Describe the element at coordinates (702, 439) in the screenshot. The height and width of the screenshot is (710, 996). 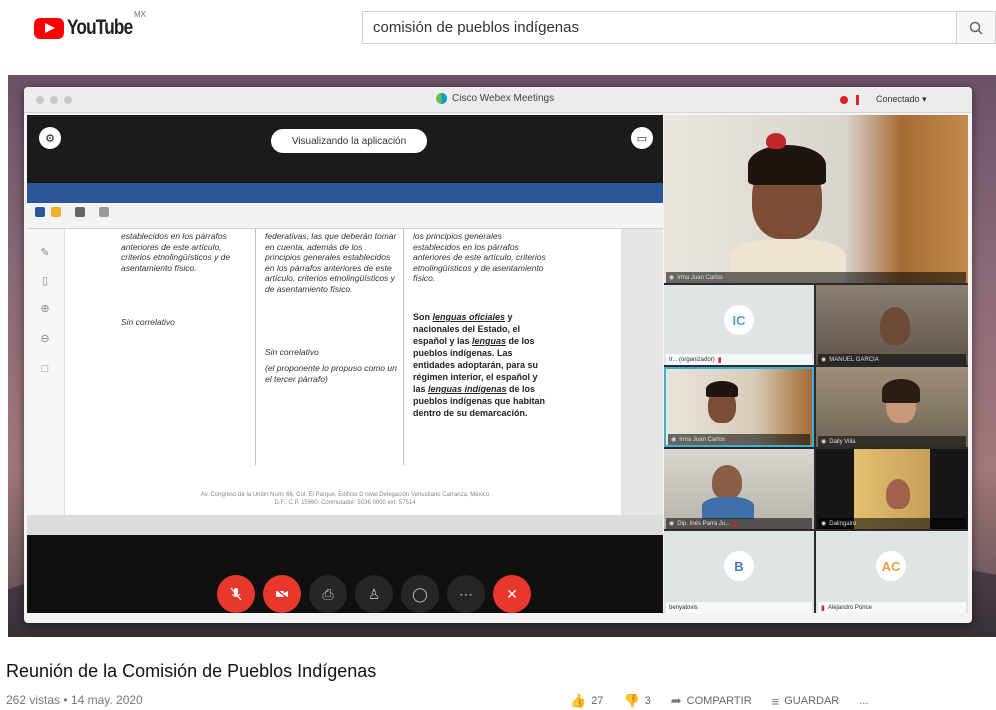
I see `participant-name: Irma Juan Carlos` at that location.